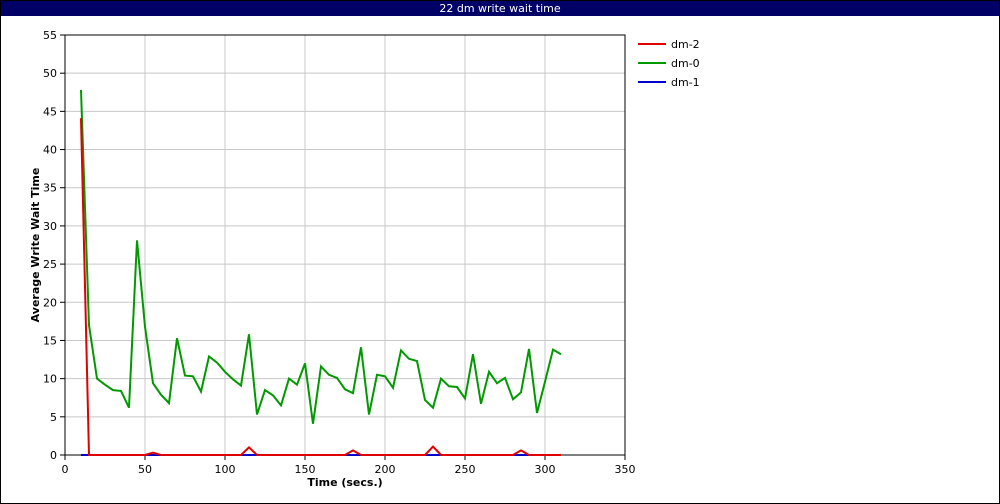 The width and height of the screenshot is (1000, 504). What do you see at coordinates (685, 82) in the screenshot?
I see `legend-label-dm-1: dm-1` at bounding box center [685, 82].